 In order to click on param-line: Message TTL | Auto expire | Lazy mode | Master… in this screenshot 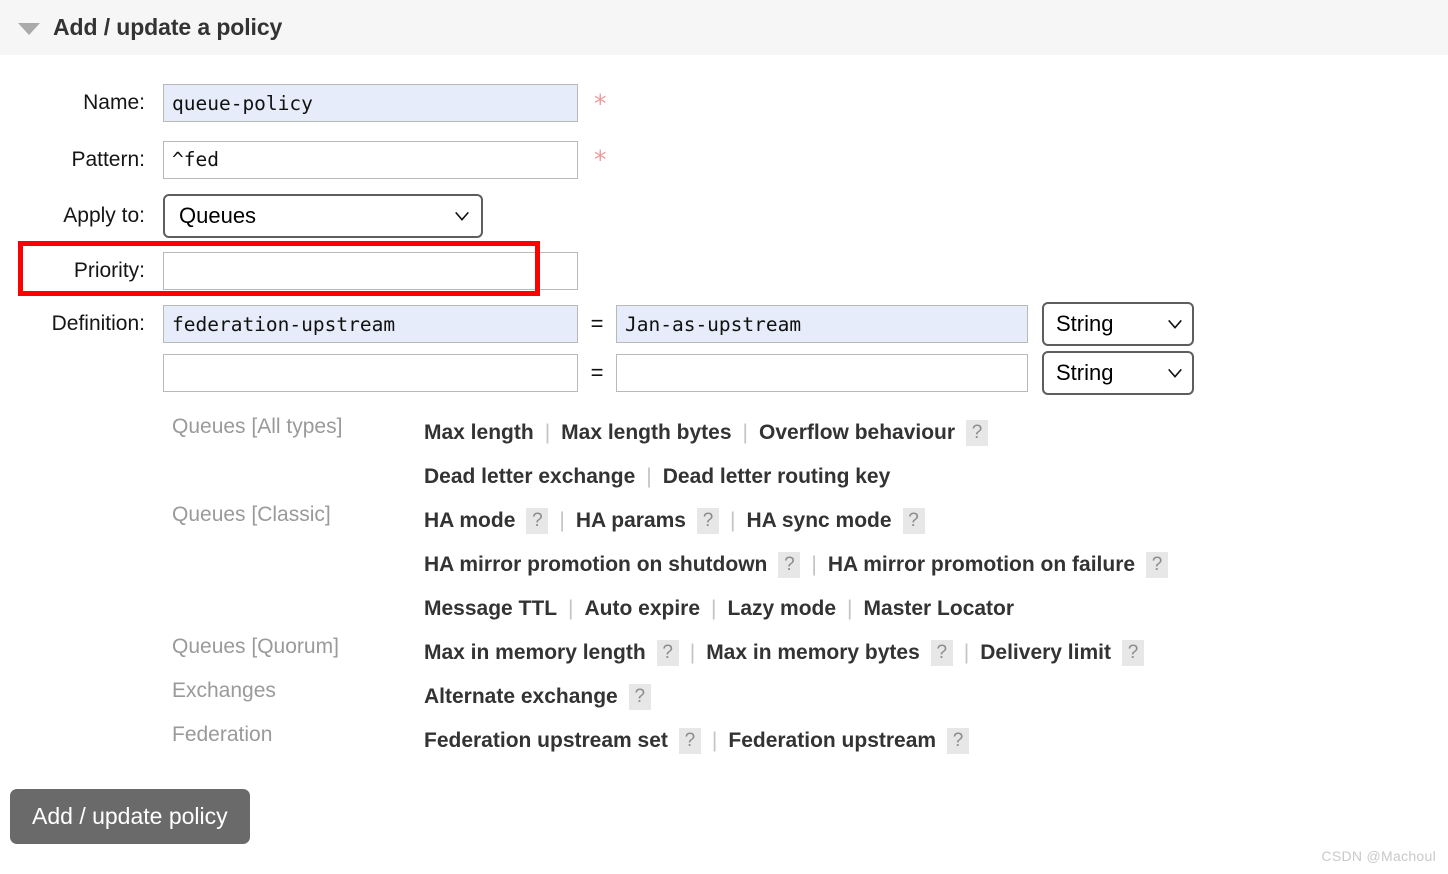, I will do `click(936, 609)`.